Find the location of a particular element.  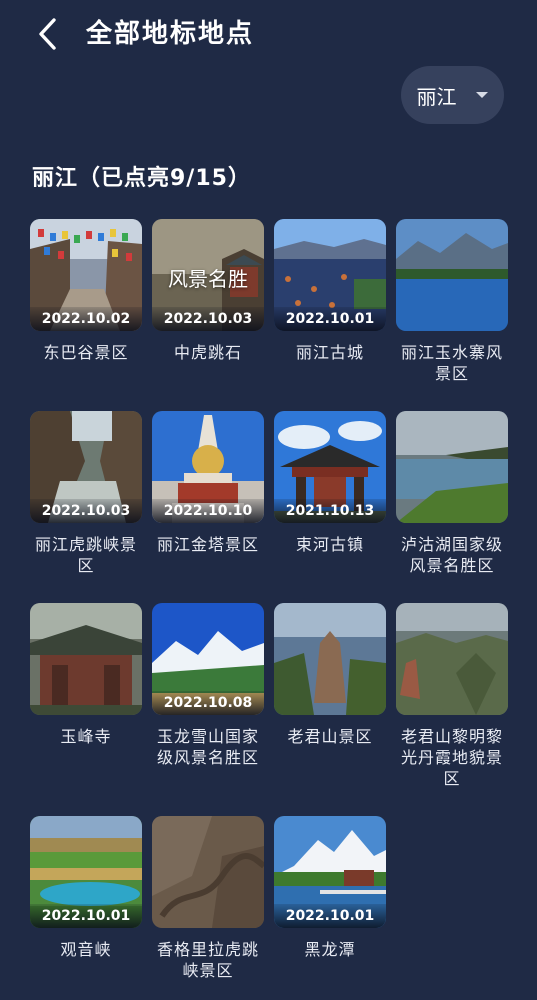

landmark-card: 丽江玉水寨风景区 is located at coordinates (452, 301).